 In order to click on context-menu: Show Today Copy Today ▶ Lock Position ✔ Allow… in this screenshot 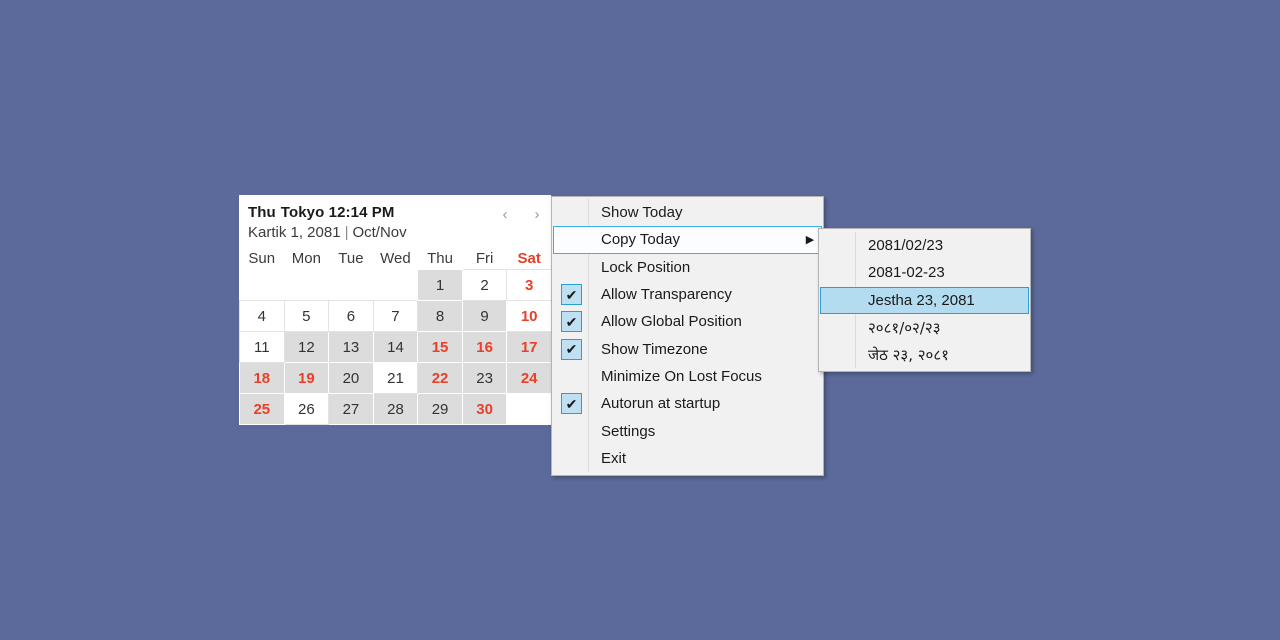, I will do `click(687, 336)`.